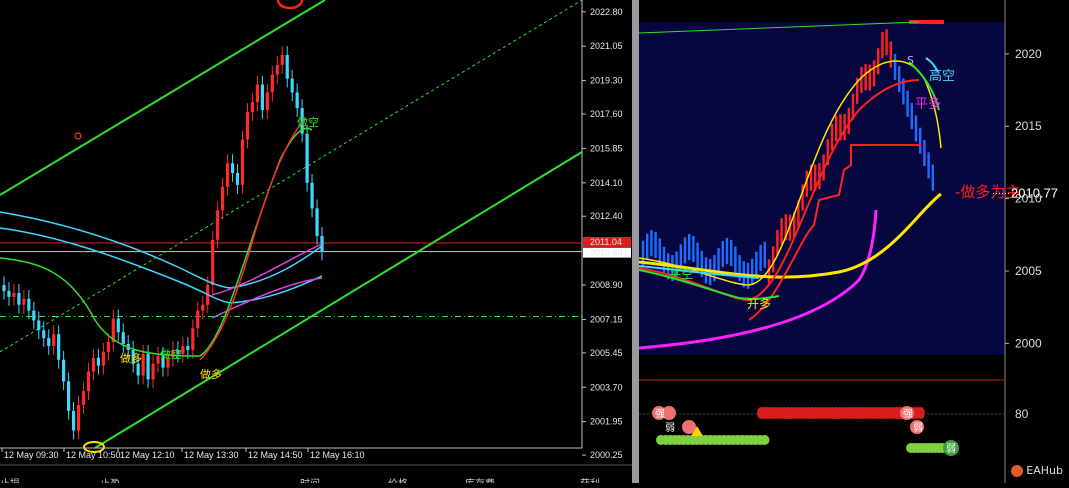 The image size is (1069, 488). What do you see at coordinates (78, 136) in the screenshot?
I see `signal-dot-icon` at bounding box center [78, 136].